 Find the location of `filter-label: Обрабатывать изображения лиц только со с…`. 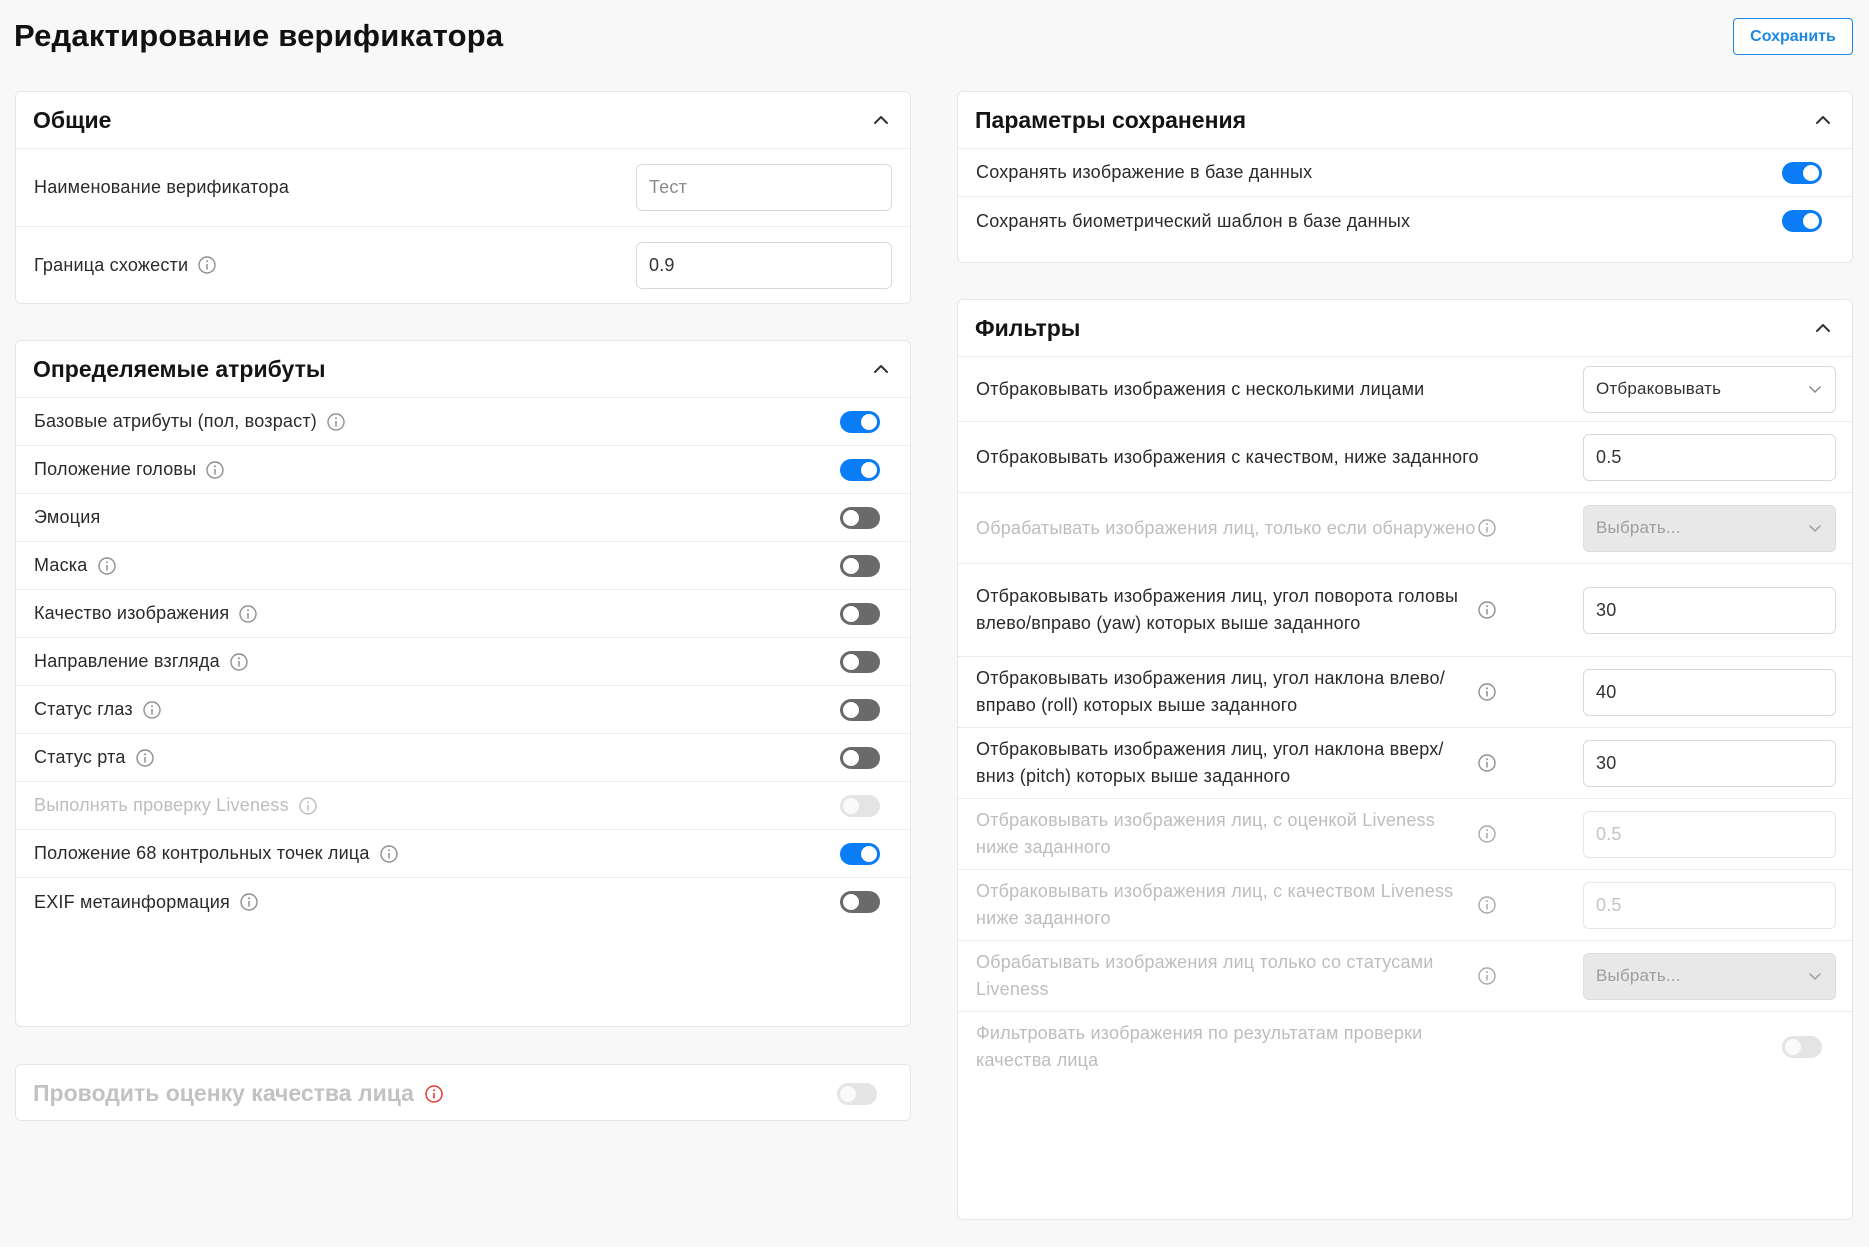

filter-label: Обрабатывать изображения лиц только со с… is located at coordinates (1205, 975).